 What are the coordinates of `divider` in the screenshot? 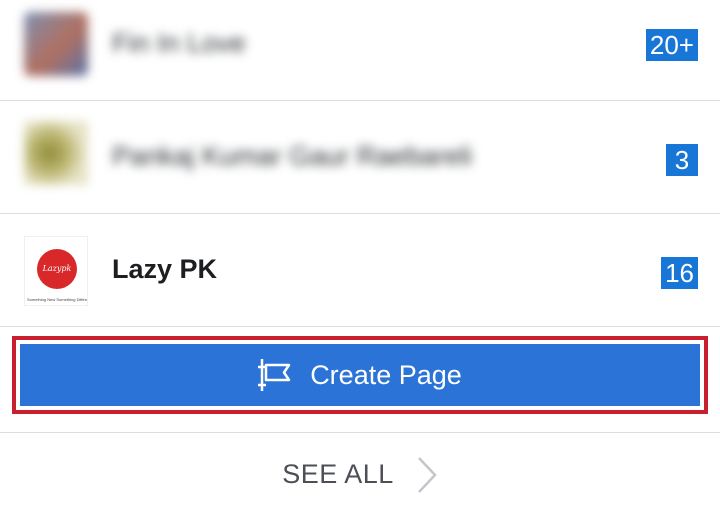 It's located at (360, 326).